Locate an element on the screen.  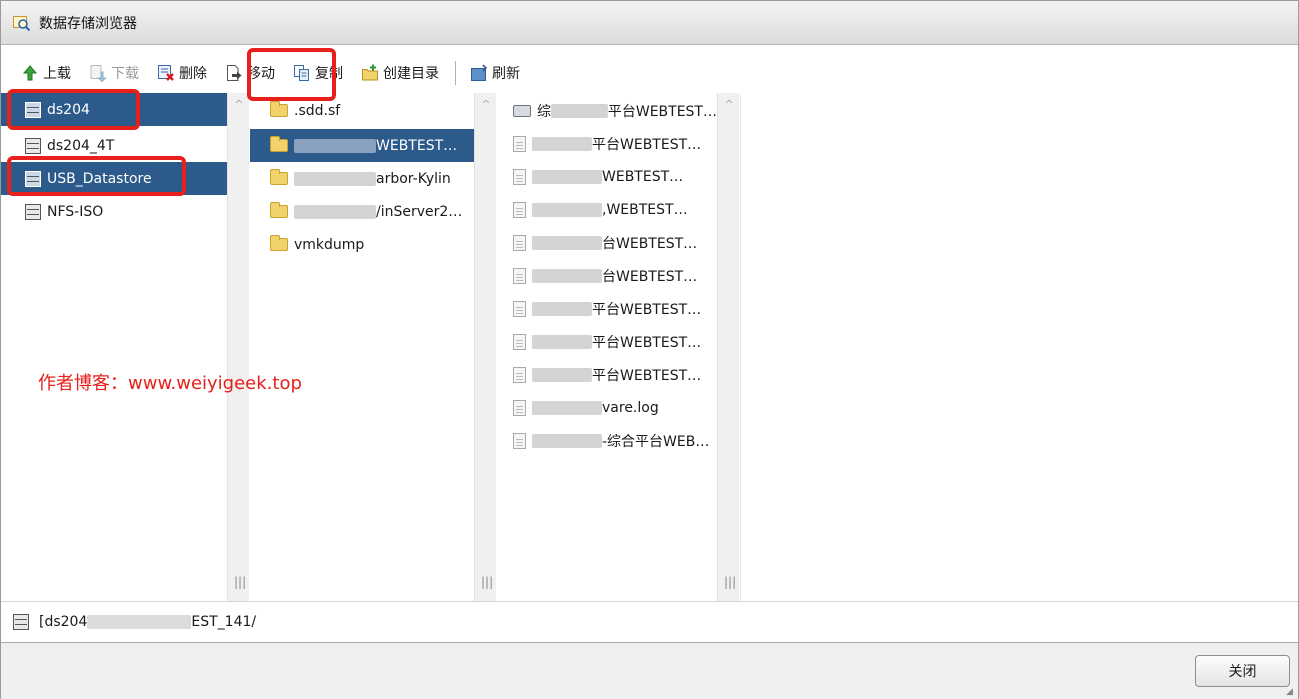
folder-label: .sdd.sf is located at coordinates (317, 110).